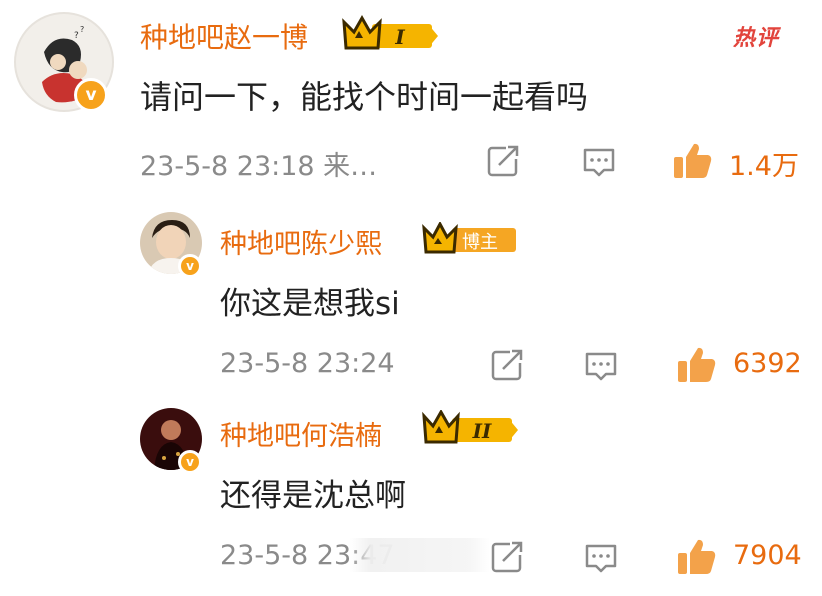  I want to click on watermark, so click(420, 555).